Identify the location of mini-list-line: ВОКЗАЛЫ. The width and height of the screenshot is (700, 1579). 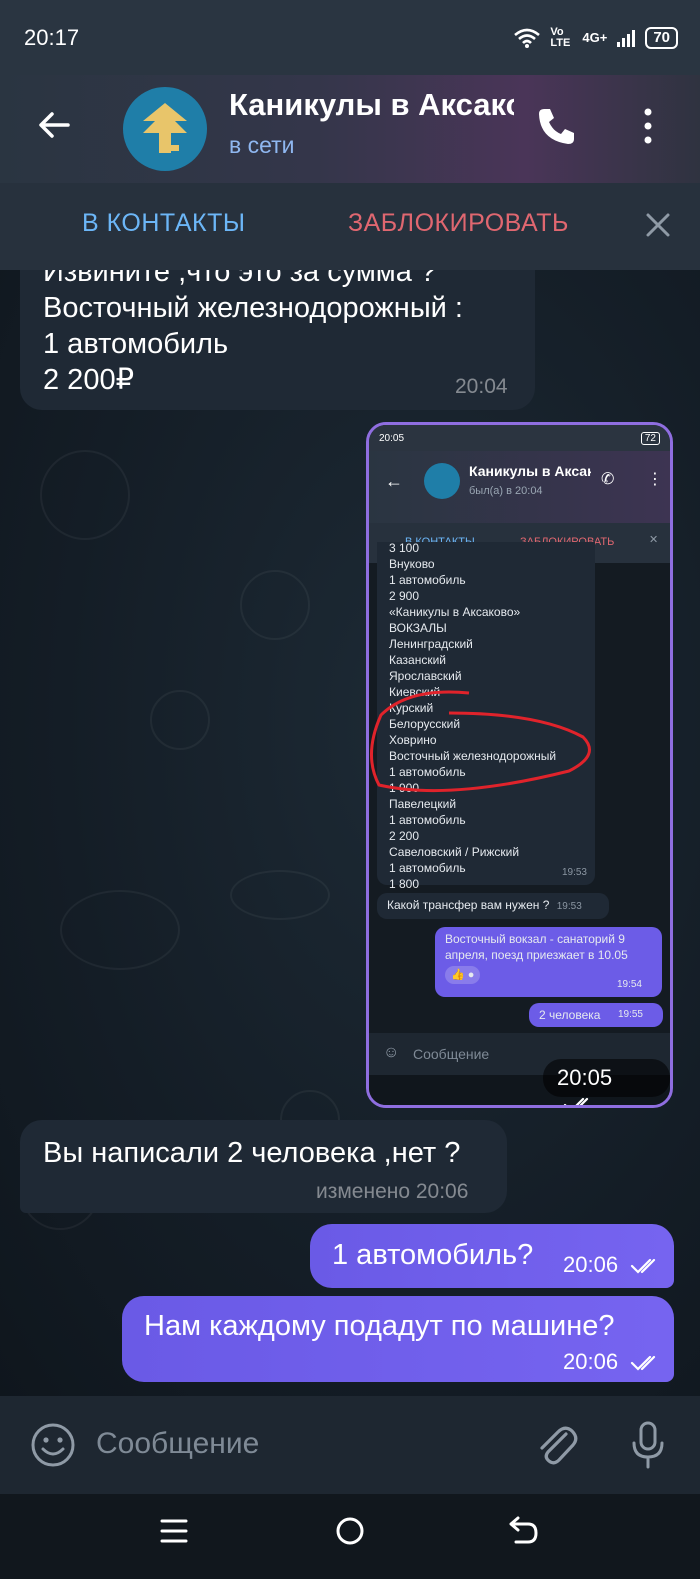
(418, 628).